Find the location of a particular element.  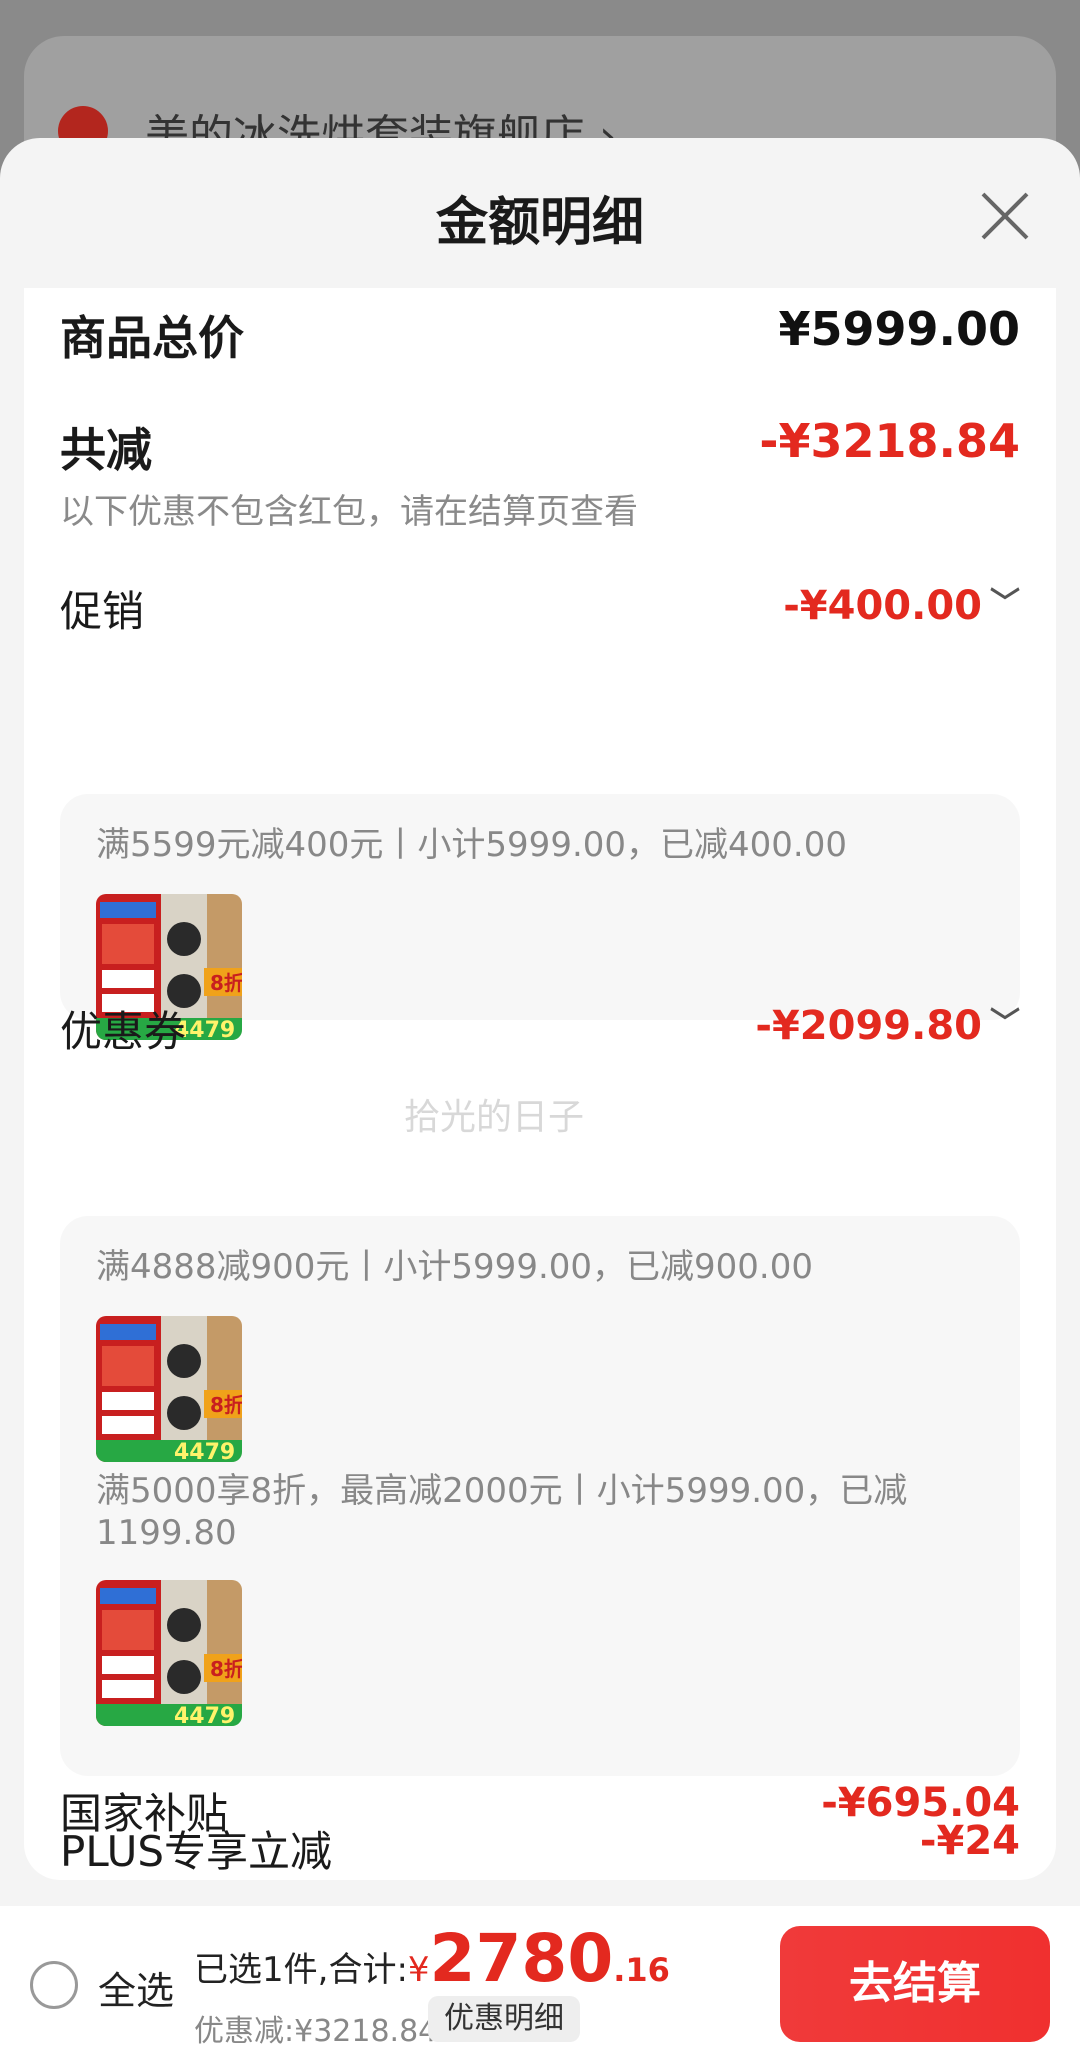

reduce-note: 以下优惠不包含红包，请在结算页查看 is located at coordinates (349, 512).